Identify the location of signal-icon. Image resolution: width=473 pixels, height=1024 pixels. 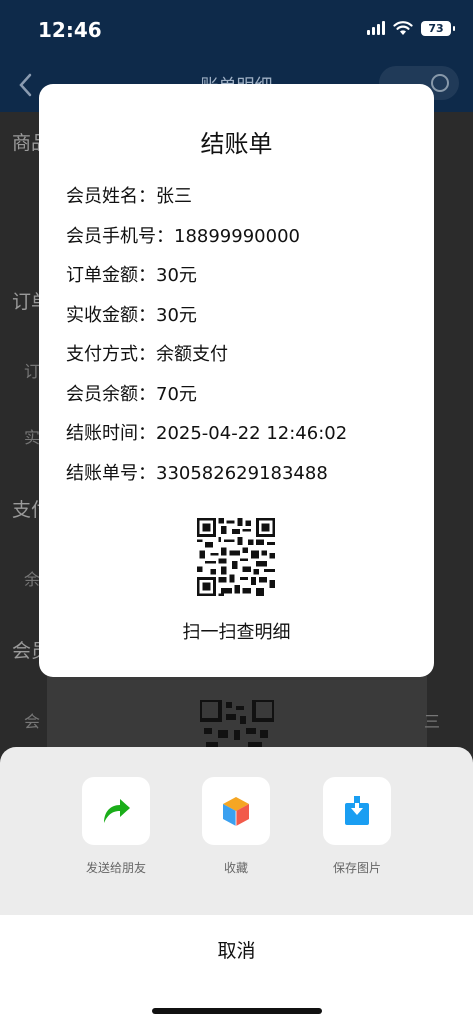
(376, 28).